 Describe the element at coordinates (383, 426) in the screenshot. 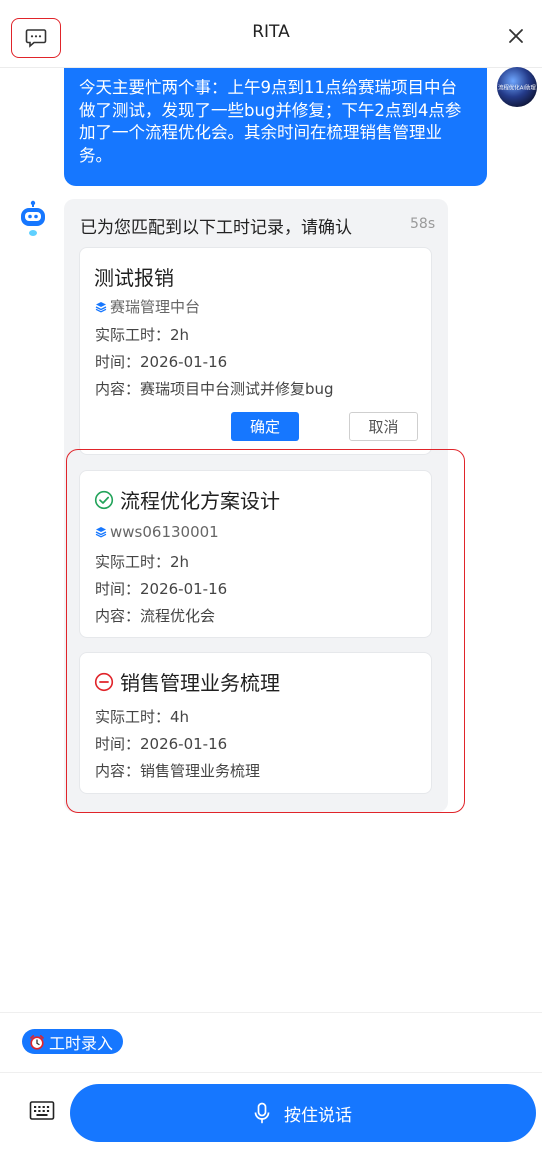

I see `cancel-button: 取消` at that location.